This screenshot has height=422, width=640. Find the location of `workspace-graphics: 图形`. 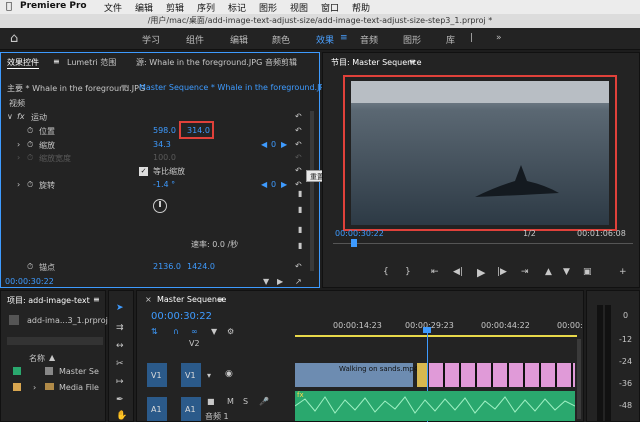

workspace-graphics: 图形 is located at coordinates (412, 39).